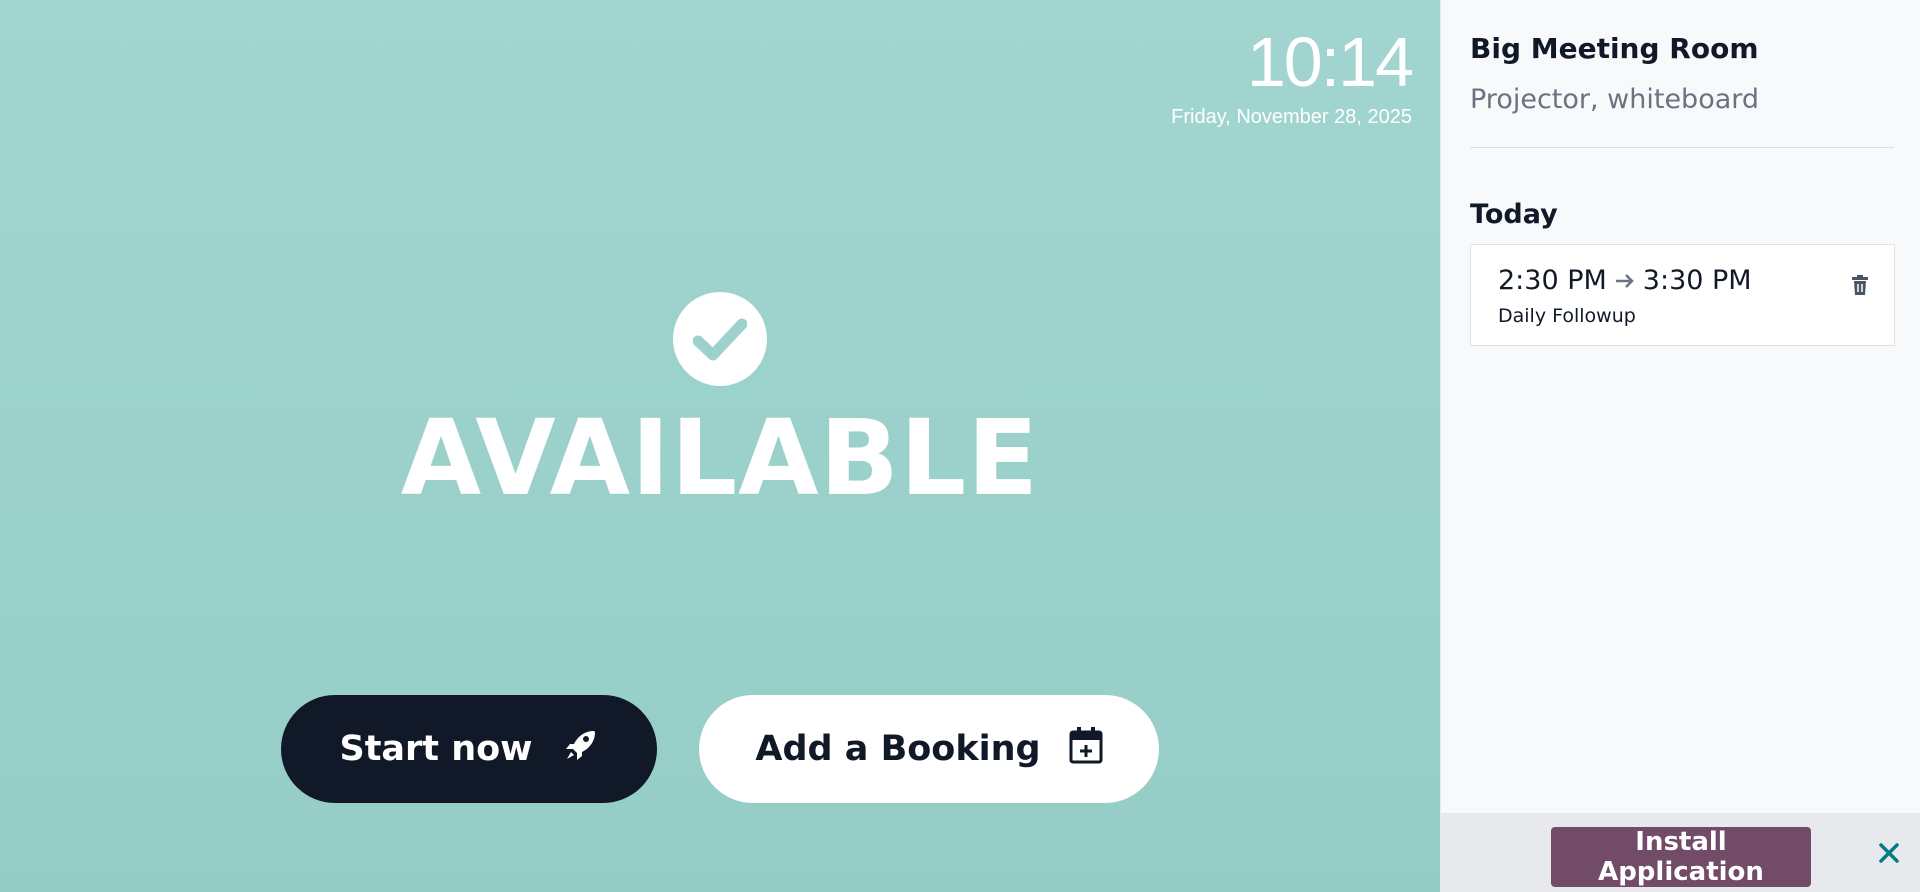 The image size is (1920, 892). I want to click on booking-start: 2:30 PM, so click(1552, 280).